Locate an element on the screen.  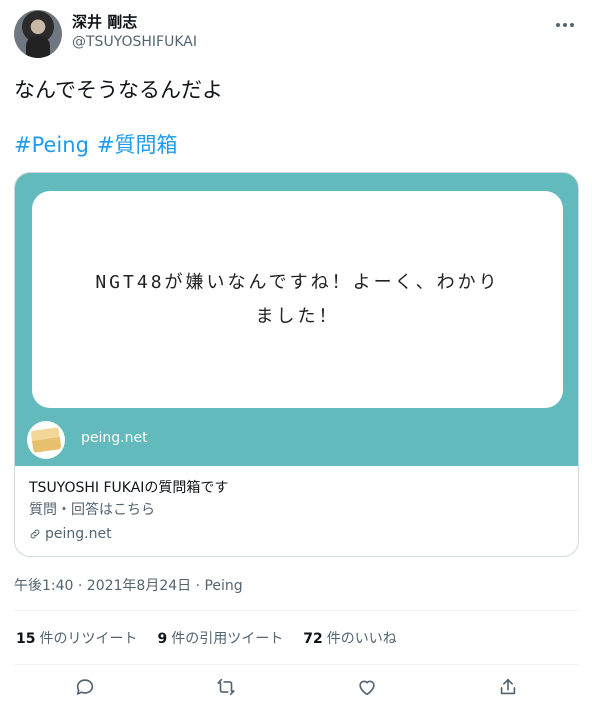
display-name: 深井 剛志 is located at coordinates (134, 22).